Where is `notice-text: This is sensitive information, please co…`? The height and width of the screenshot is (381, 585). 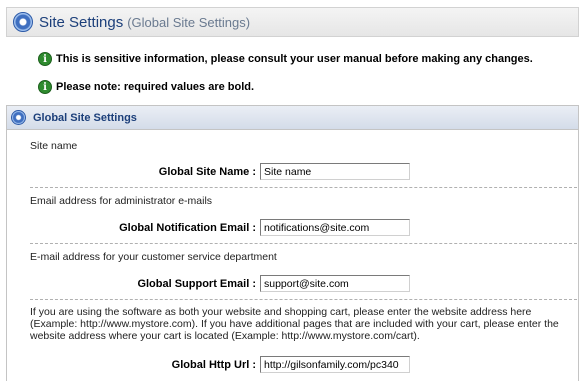 notice-text: This is sensitive information, please co… is located at coordinates (294, 59).